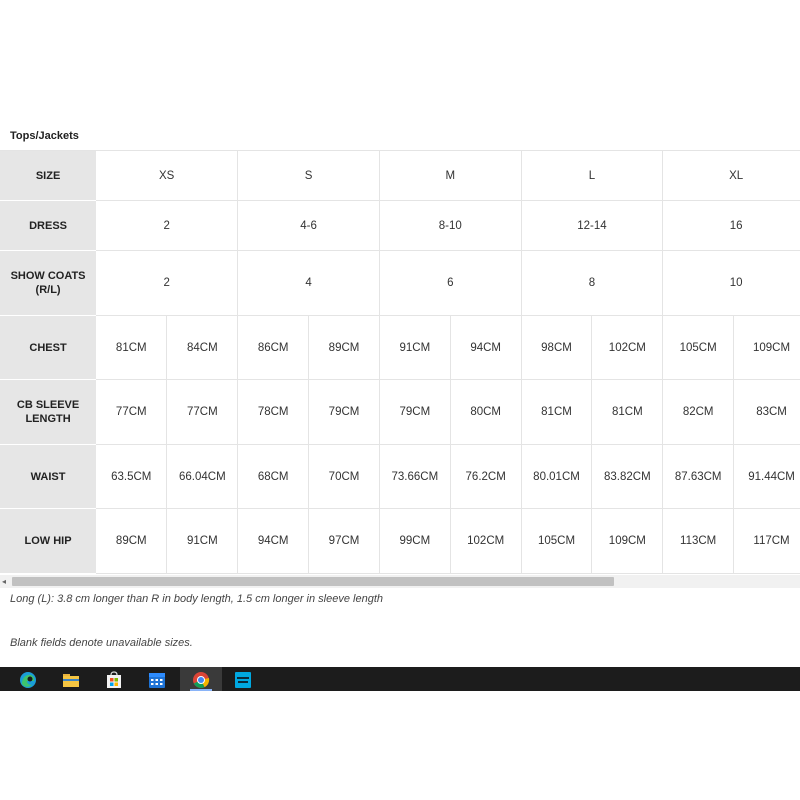 This screenshot has width=800, height=800. I want to click on table-cell: 6, so click(450, 283).